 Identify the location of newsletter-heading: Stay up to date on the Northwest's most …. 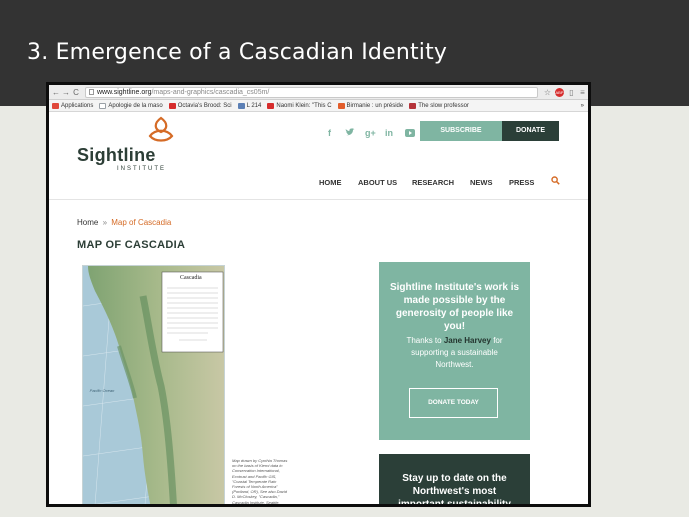
(454, 488).